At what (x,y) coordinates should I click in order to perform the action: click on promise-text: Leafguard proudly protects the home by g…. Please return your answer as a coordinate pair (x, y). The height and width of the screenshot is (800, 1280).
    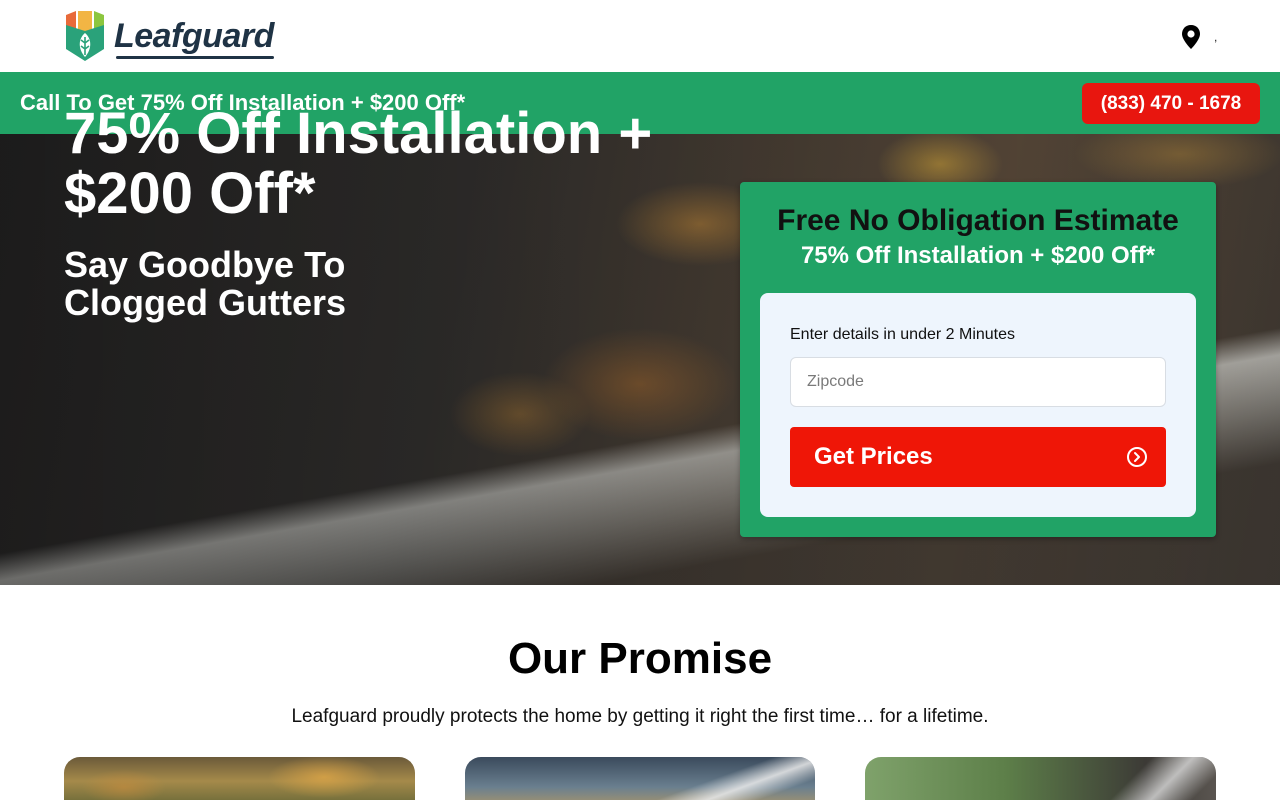
    Looking at the image, I should click on (640, 716).